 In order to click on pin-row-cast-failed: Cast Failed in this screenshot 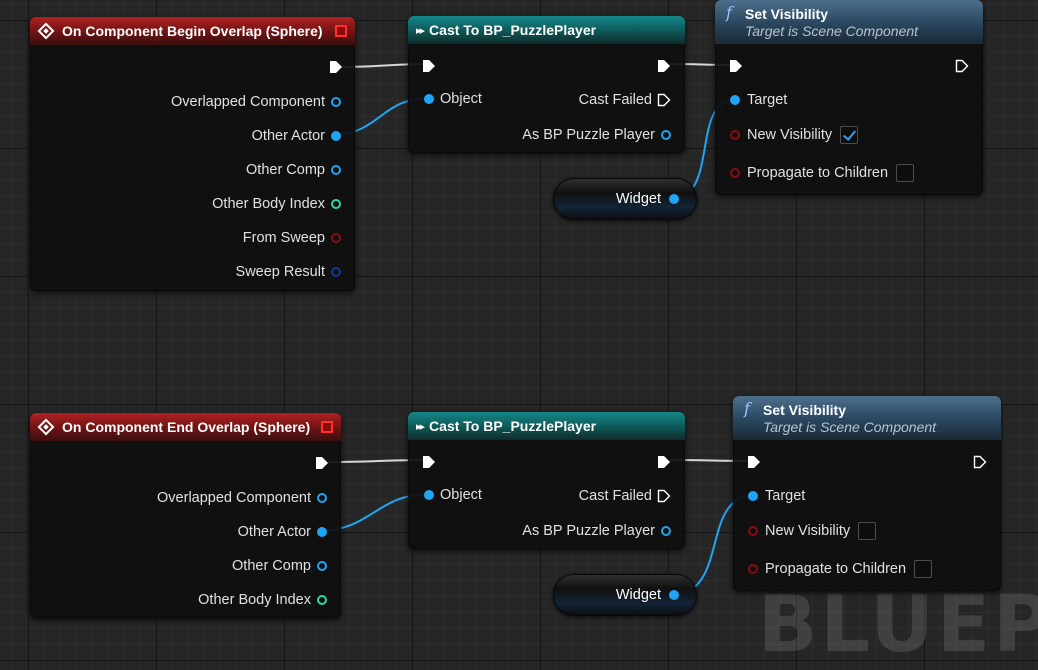, I will do `click(625, 100)`.